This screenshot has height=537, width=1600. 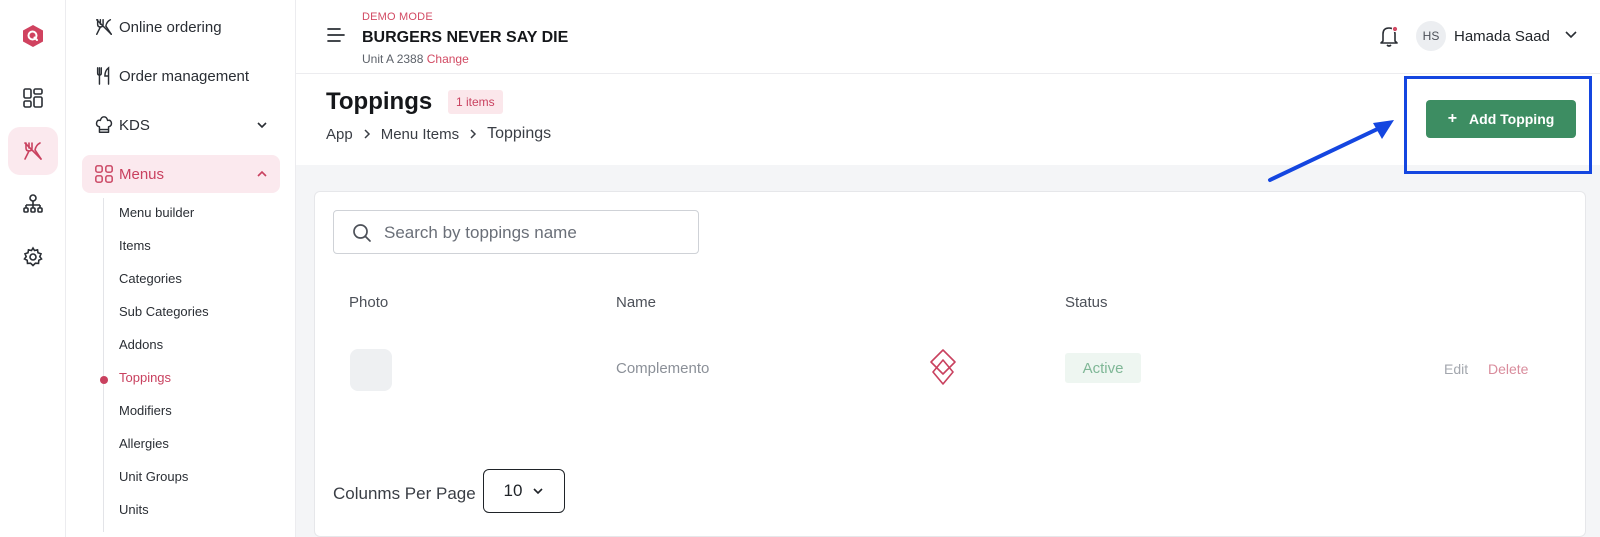 What do you see at coordinates (184, 76) in the screenshot?
I see `sidebar-item-label: Order management` at bounding box center [184, 76].